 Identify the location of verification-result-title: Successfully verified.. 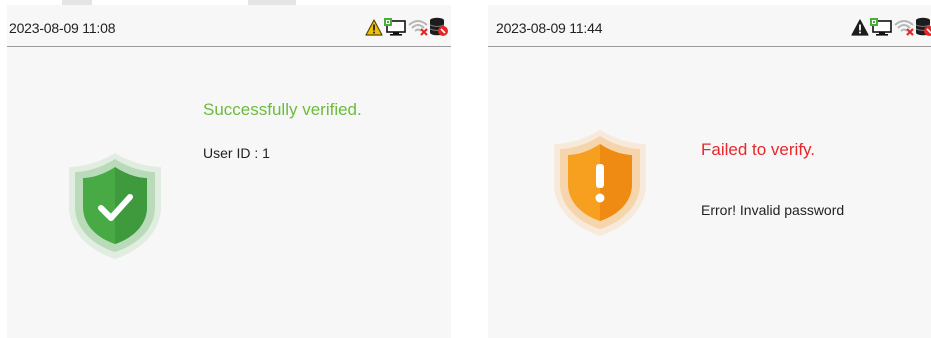
(282, 109).